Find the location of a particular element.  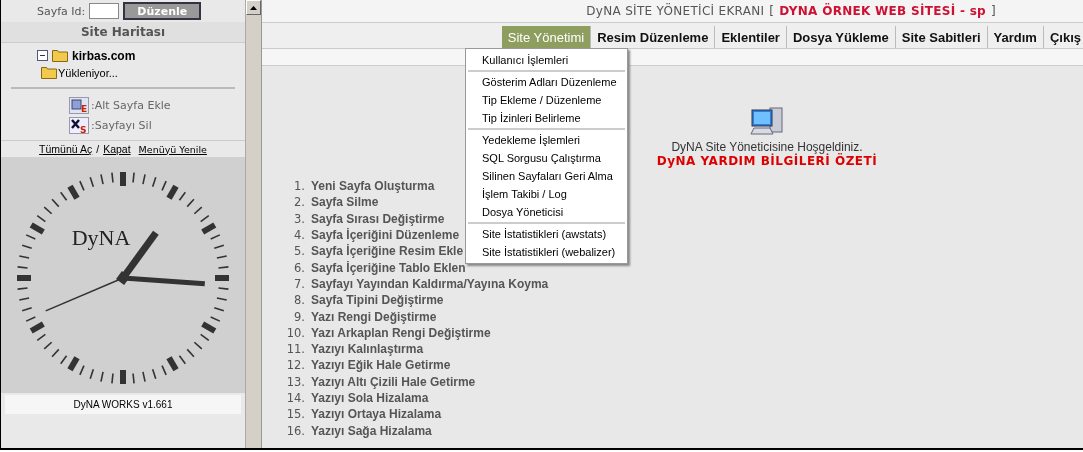

help-topic: Yazıyı Sağa Hizalama is located at coordinates (371, 430).